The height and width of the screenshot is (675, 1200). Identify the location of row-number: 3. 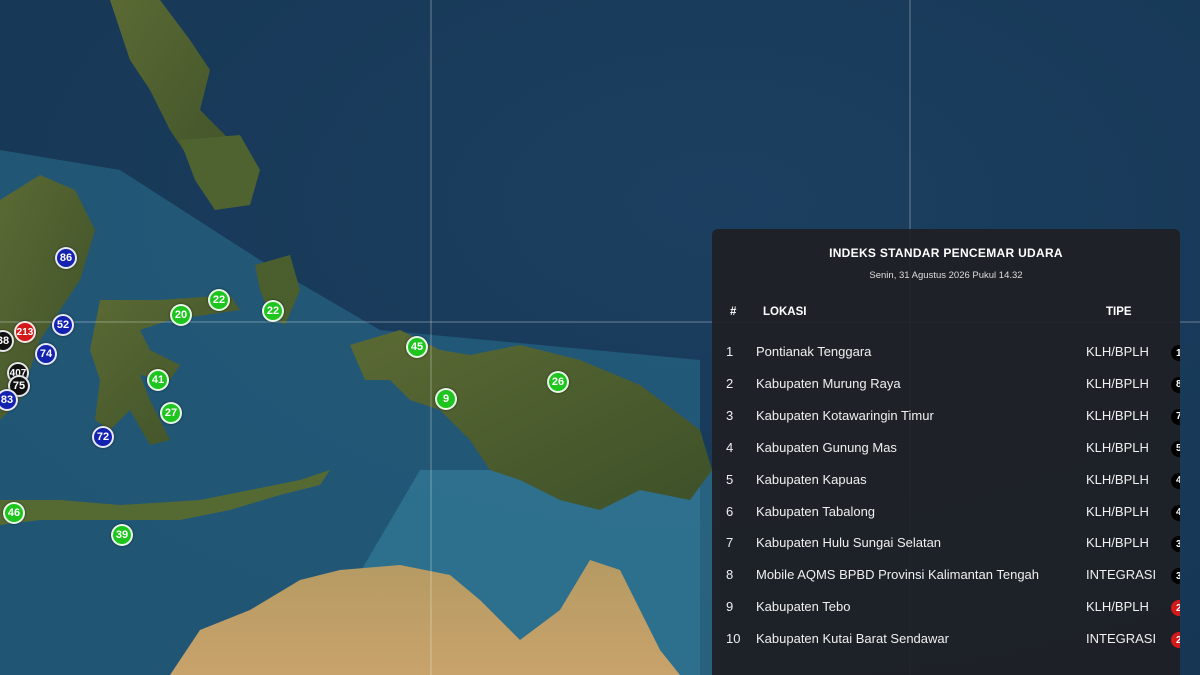
(730, 415).